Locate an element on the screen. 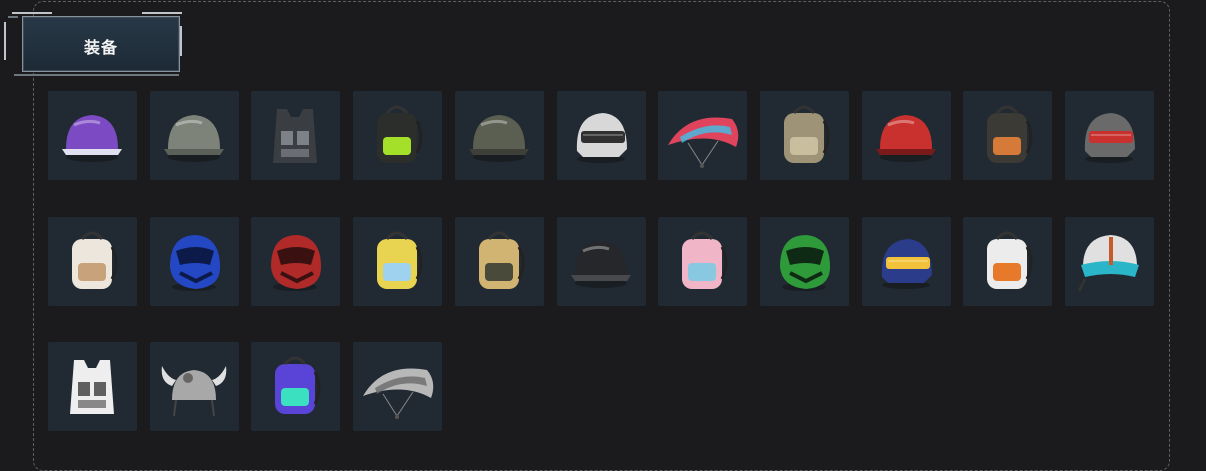  red-devil-helmet-icon is located at coordinates (905, 138).